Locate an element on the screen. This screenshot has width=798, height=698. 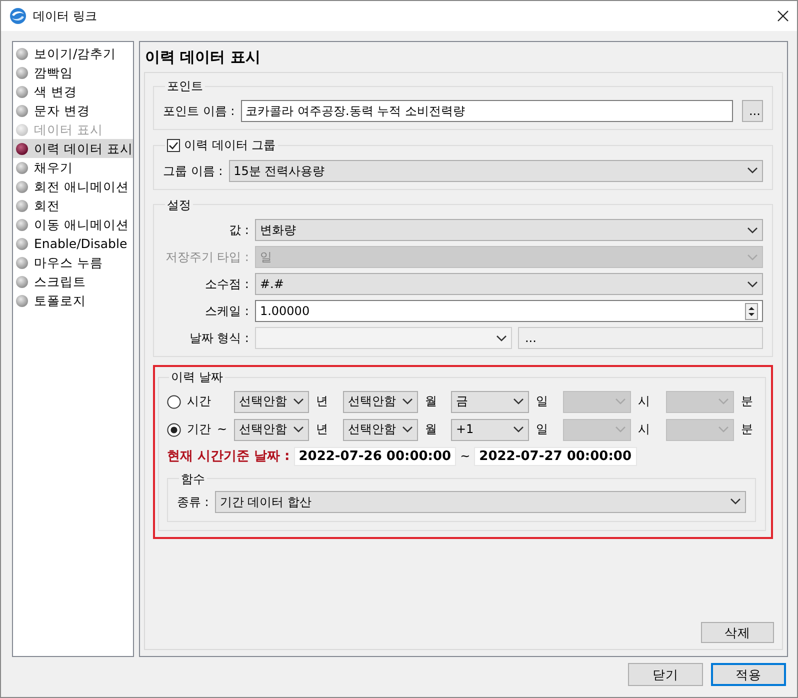
sidebar-item: 이동 애니메이션 is located at coordinates (73, 224).